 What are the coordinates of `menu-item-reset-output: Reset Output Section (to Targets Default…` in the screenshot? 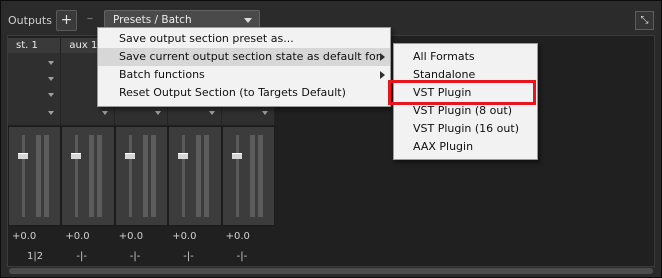 It's located at (244, 93).